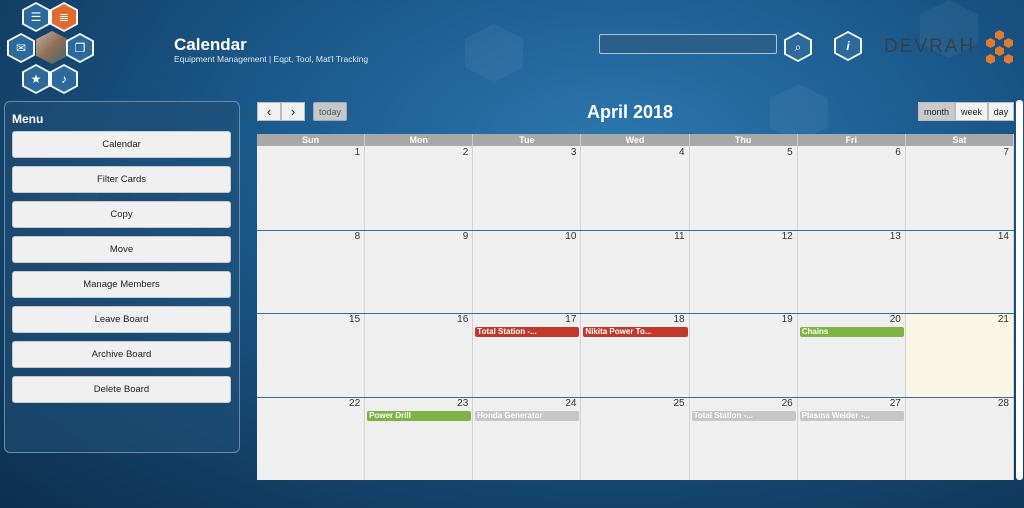 The image size is (1024, 508). Describe the element at coordinates (419, 438) in the screenshot. I see `day-cell: 23` at that location.